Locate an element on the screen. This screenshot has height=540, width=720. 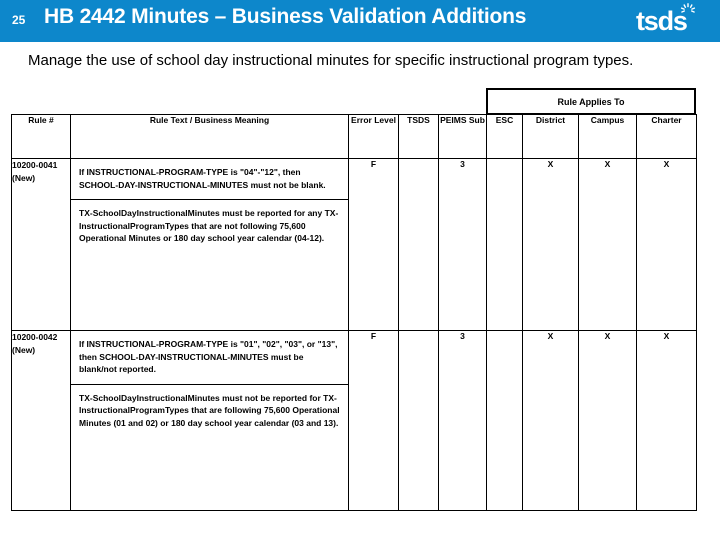
column-header-charter: Charter is located at coordinates (666, 136).